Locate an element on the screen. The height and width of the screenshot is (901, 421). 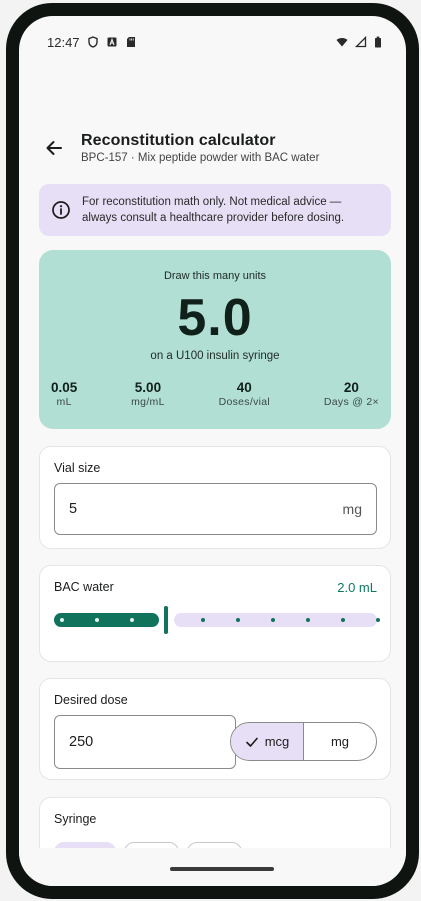
unit-mg-label: mg is located at coordinates (340, 741).